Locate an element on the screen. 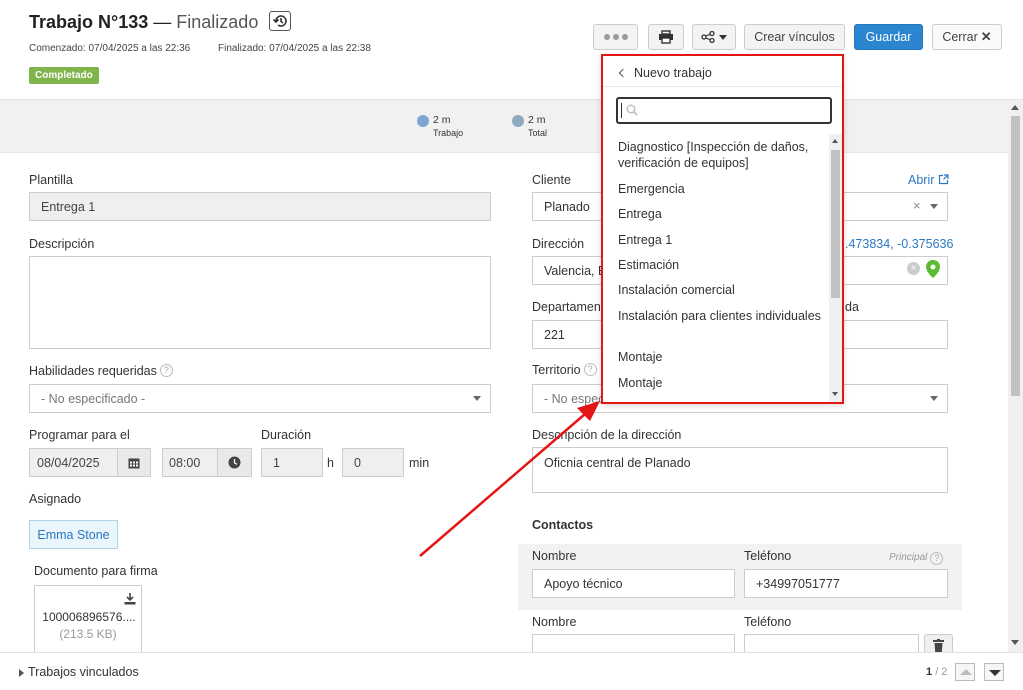  dropdown-item: Entrega 1 is located at coordinates (720, 240).